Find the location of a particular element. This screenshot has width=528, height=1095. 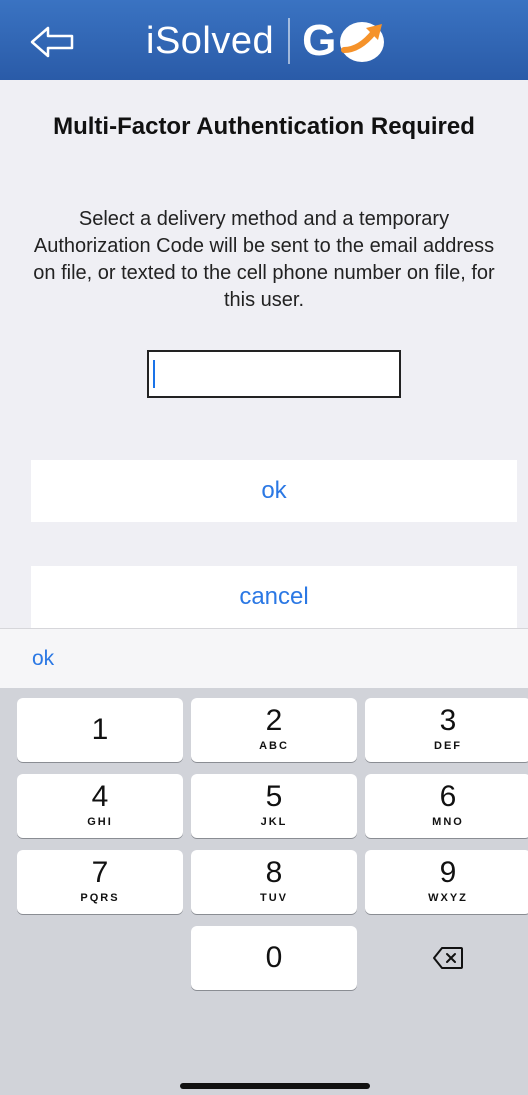

backspace-icon is located at coordinates (448, 958).